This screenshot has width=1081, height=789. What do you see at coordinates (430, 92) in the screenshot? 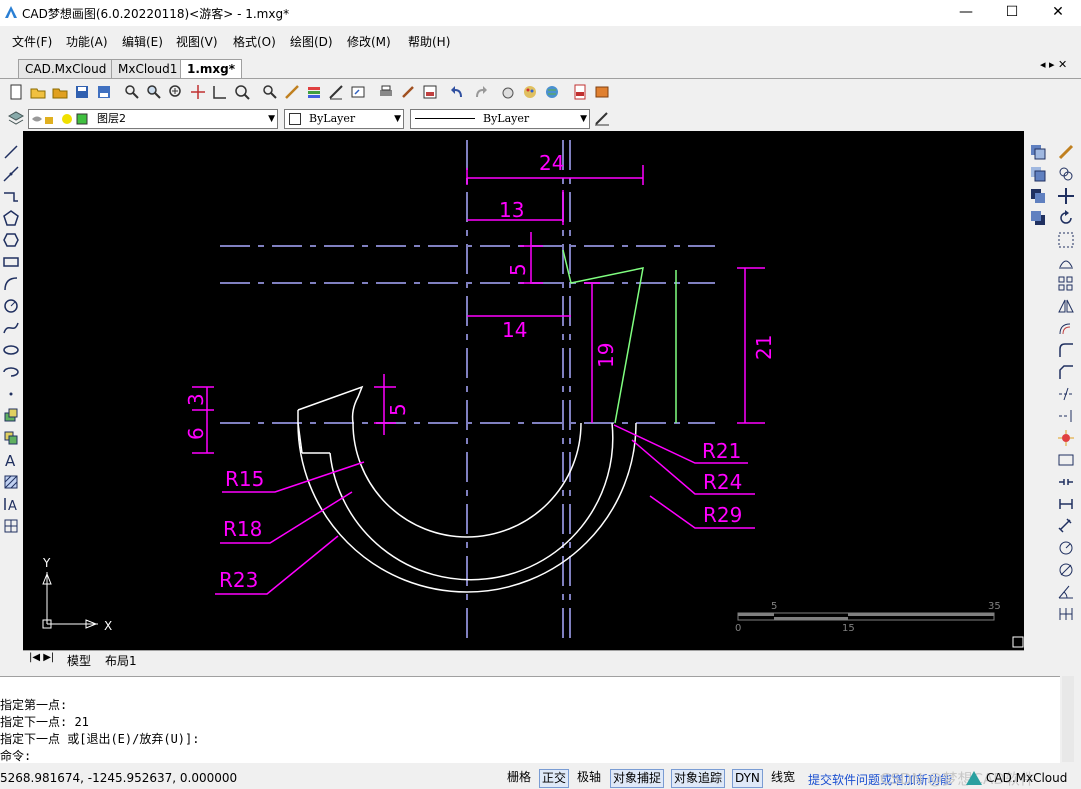
I see `print-preview-icon` at bounding box center [430, 92].